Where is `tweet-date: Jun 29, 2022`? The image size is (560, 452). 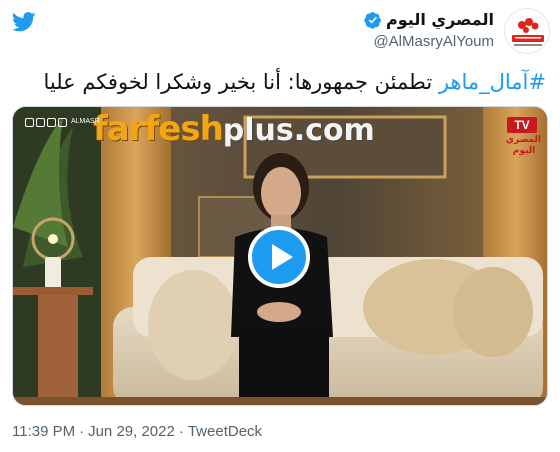
tweet-date: Jun 29, 2022 is located at coordinates (131, 431).